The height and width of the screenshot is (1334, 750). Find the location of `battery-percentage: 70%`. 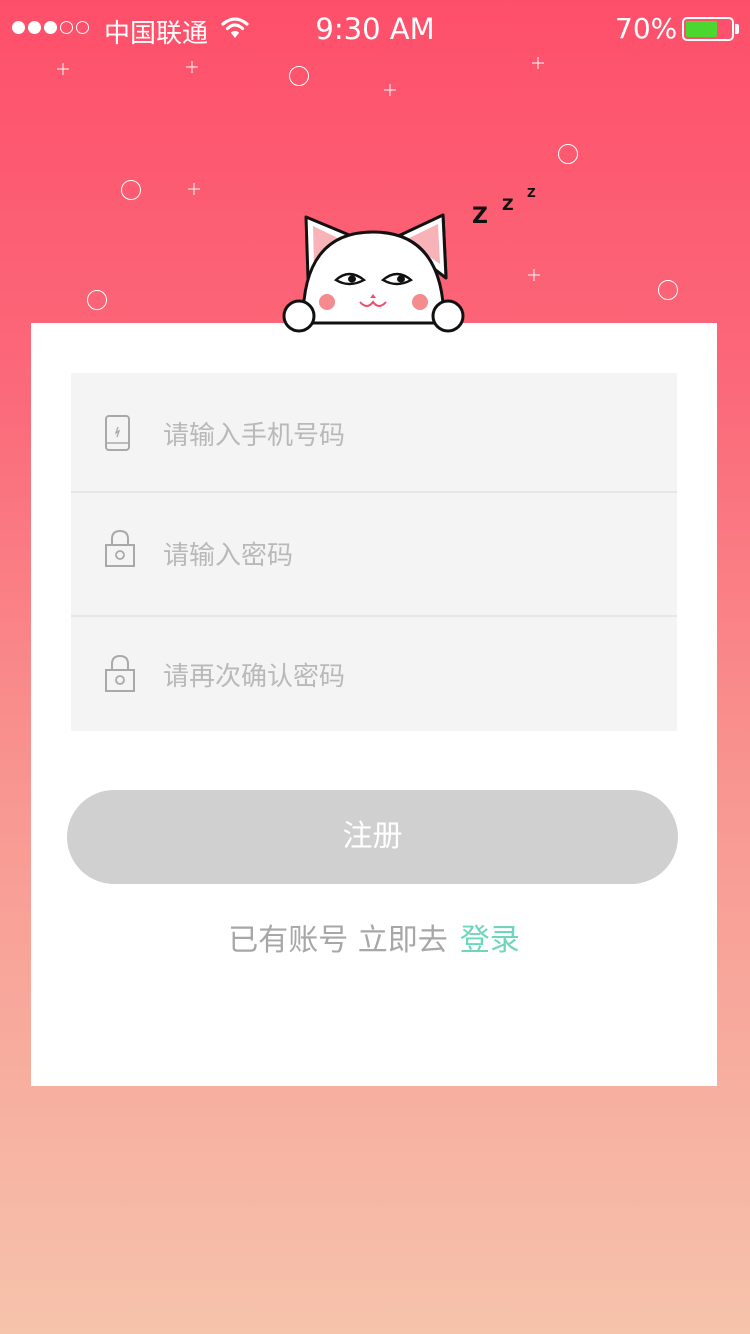

battery-percentage: 70% is located at coordinates (646, 28).